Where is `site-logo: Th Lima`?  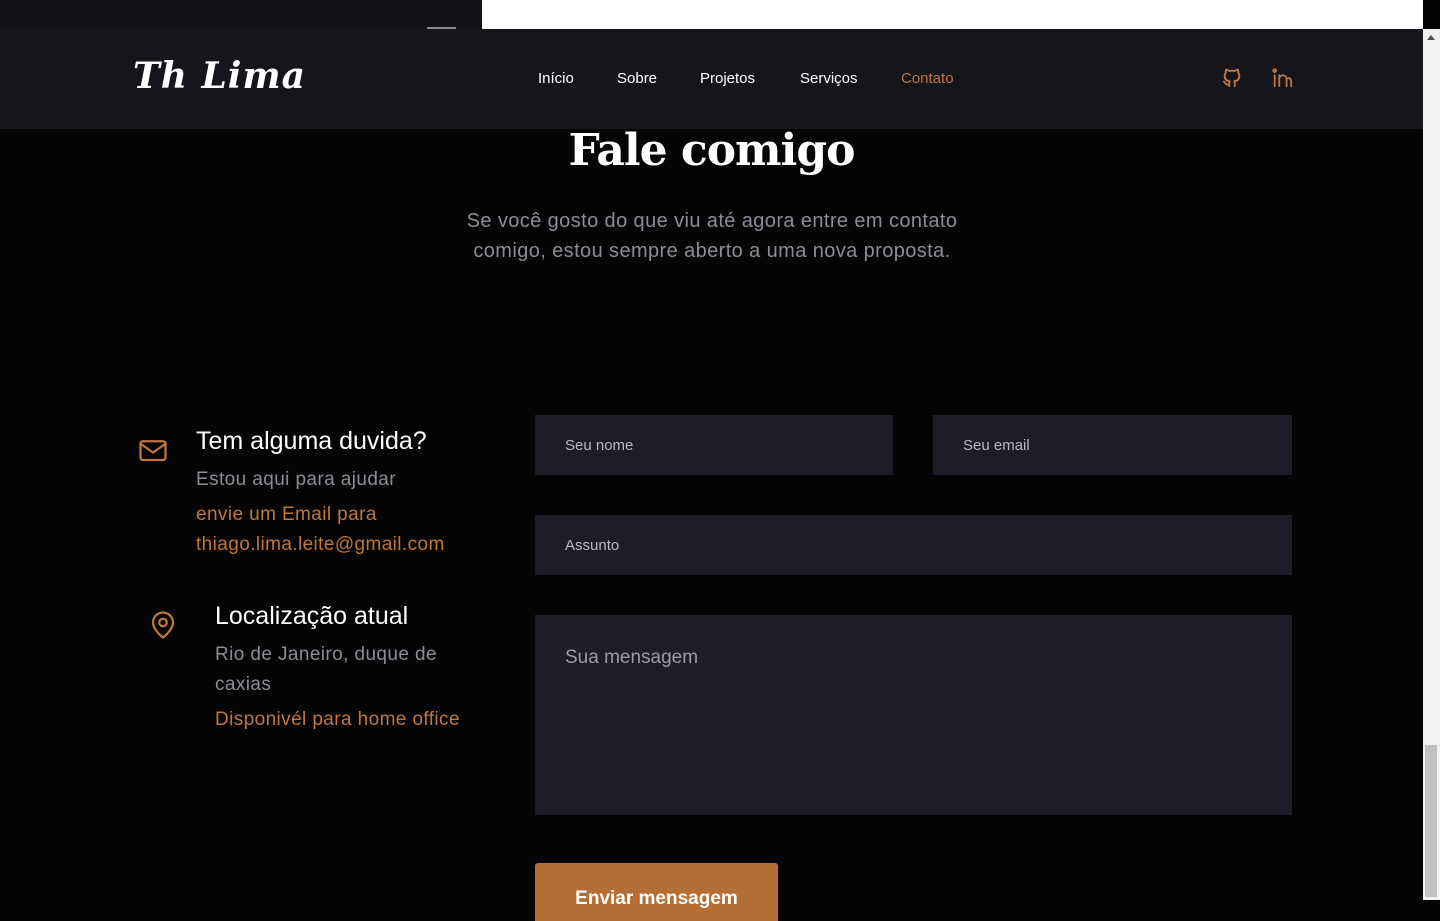 site-logo: Th Lima is located at coordinates (219, 76).